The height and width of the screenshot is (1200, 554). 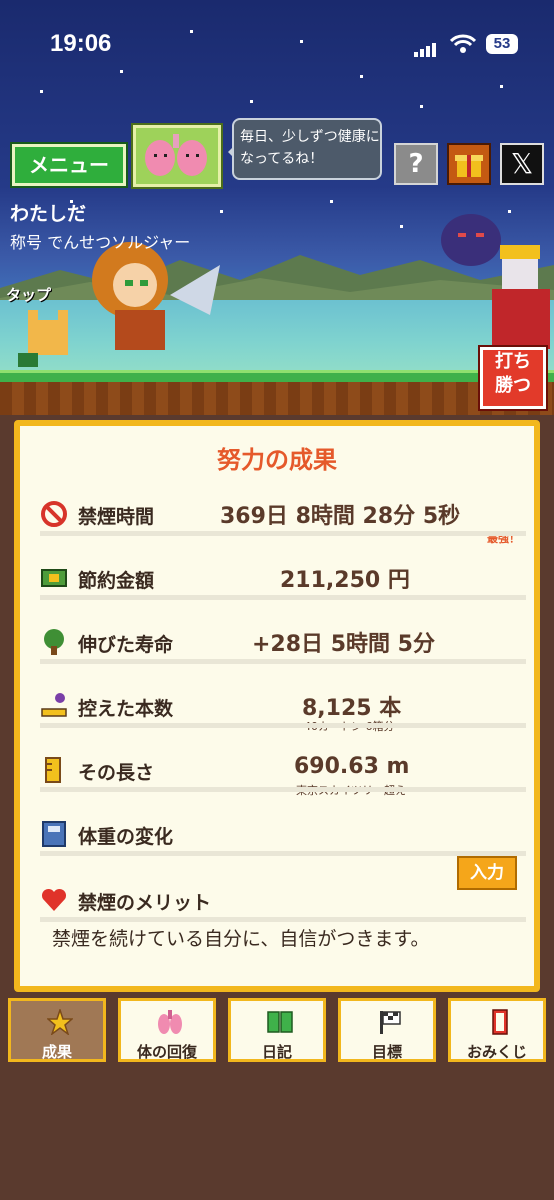 What do you see at coordinates (56, 1052) in the screenshot?
I see `tab-label: 成果` at bounding box center [56, 1052].